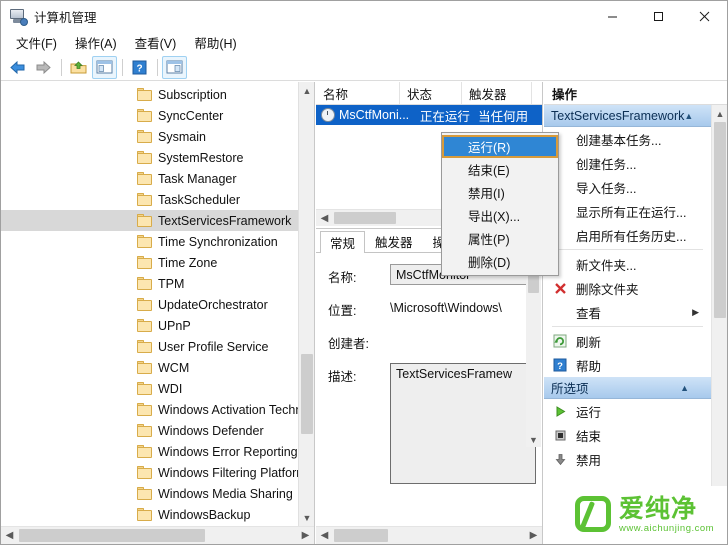  I want to click on details-horizontal-scrollbar: ◀ ▶, so click(429, 535).